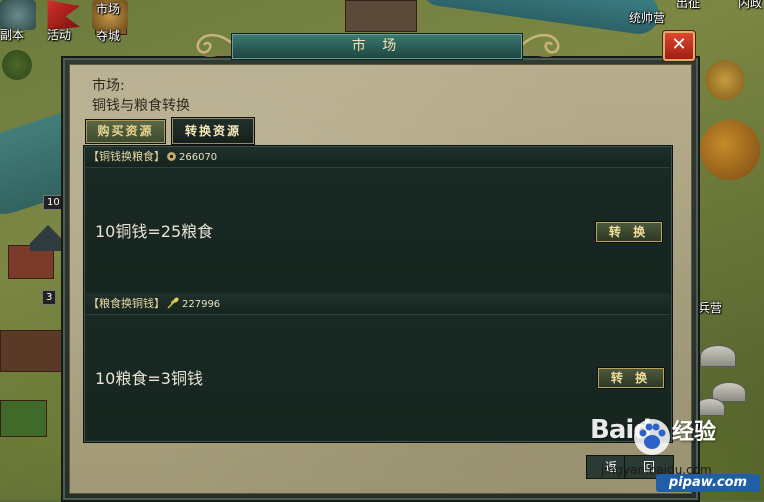 Image resolution: width=764 pixels, height=502 pixels. Describe the element at coordinates (201, 304) in the screenshot. I see `grain-amount: 227996` at that location.